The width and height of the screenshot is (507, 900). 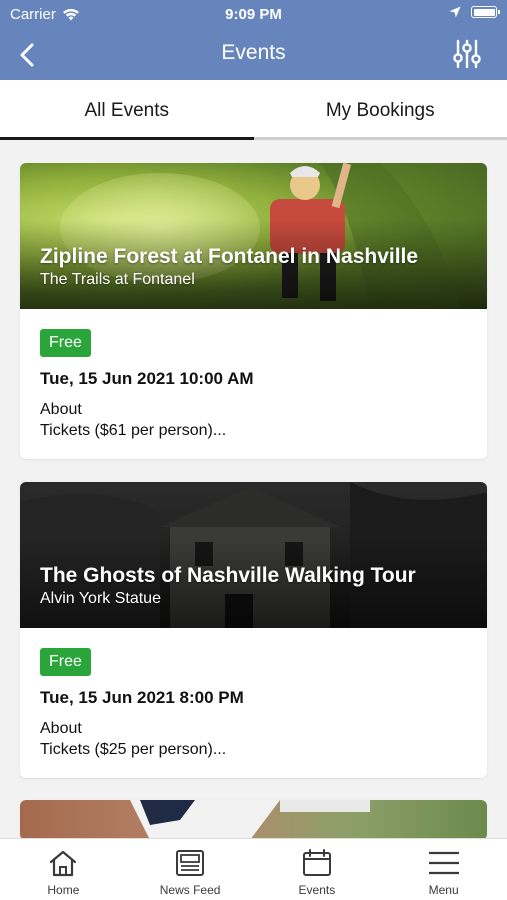 What do you see at coordinates (117, 279) in the screenshot?
I see `event-venue: The Trails at Fontanel` at bounding box center [117, 279].